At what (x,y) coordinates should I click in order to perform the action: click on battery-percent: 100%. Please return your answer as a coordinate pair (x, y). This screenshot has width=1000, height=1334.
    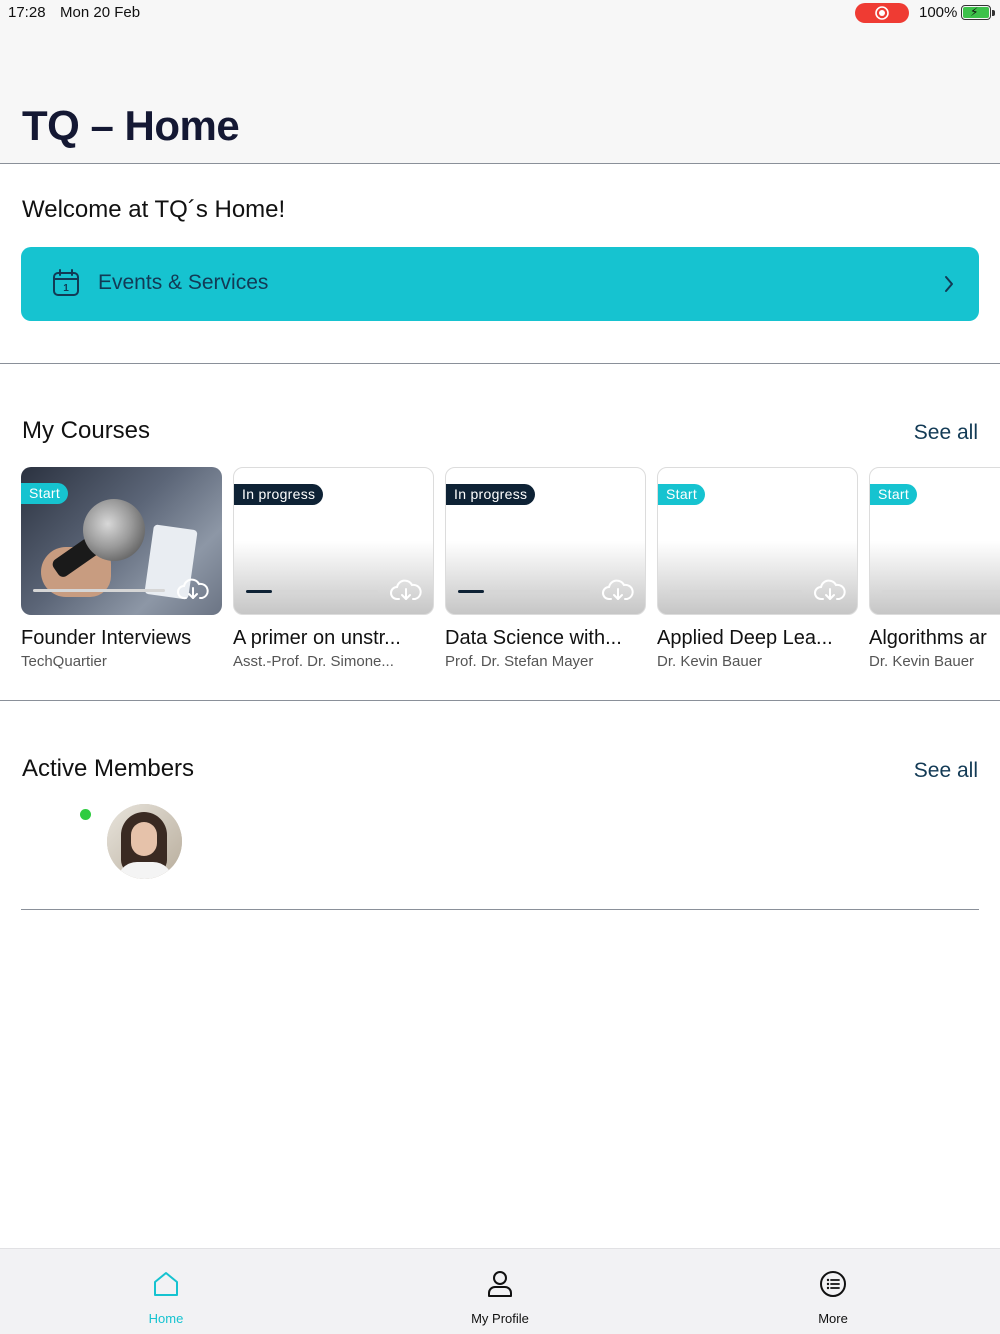
    Looking at the image, I should click on (938, 12).